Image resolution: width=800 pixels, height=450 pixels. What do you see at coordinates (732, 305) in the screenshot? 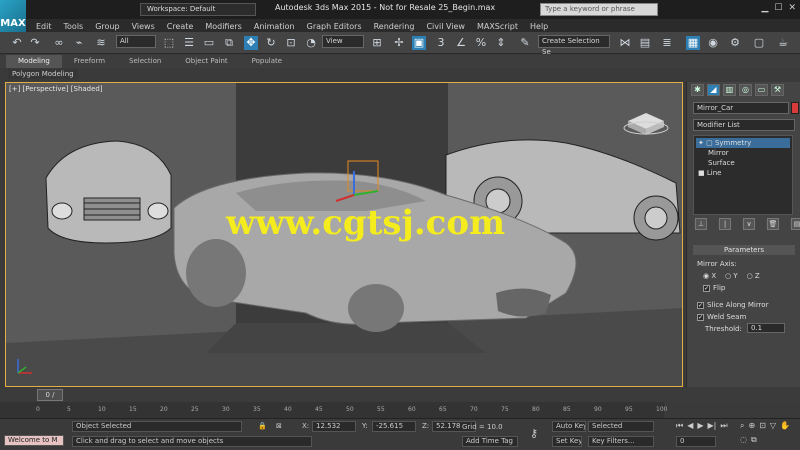
I see `slice-along-mirror-checkbox: ✓ Slice Along Mirror` at bounding box center [732, 305].